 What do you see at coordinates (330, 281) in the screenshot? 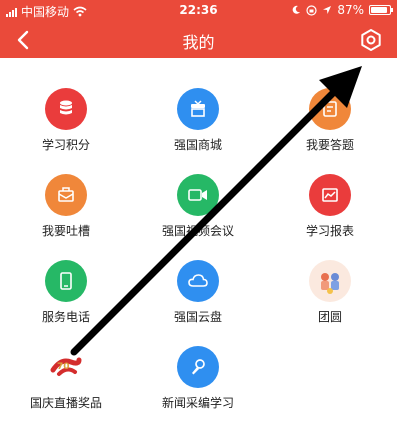
I see `reunion-illustration-icon` at bounding box center [330, 281].